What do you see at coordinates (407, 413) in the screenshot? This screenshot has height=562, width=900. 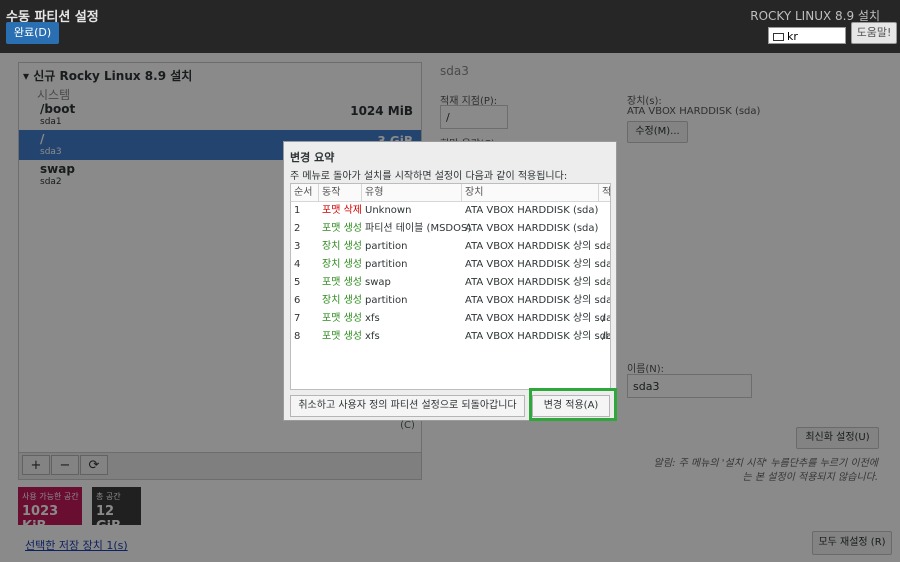 I see `cancel-return-button: 취소하고 사용자 정의 파티션 설정으로 되돌아갑니다(C)` at bounding box center [407, 413].